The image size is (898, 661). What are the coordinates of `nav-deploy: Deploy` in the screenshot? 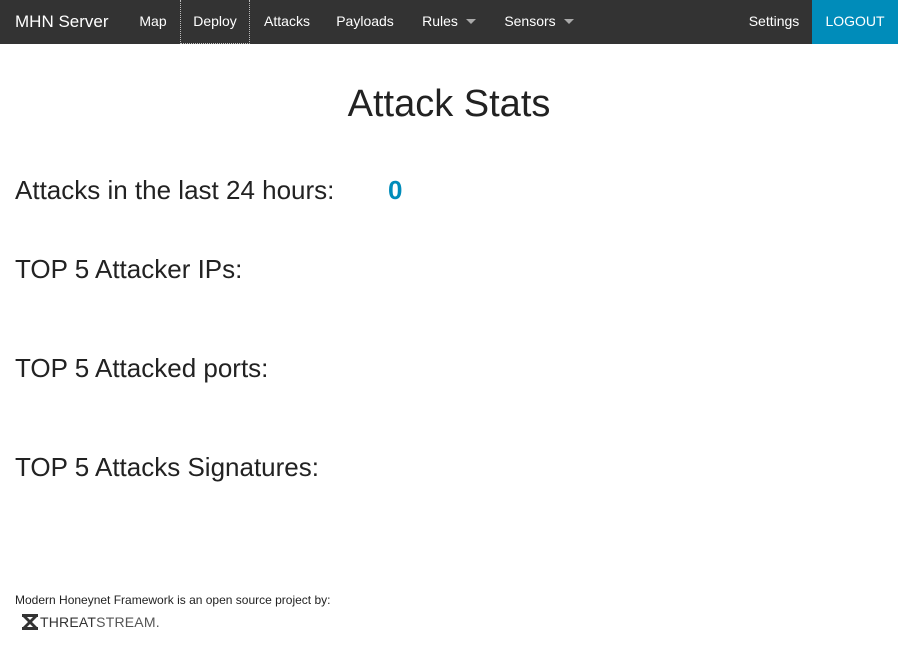 It's located at (215, 22).